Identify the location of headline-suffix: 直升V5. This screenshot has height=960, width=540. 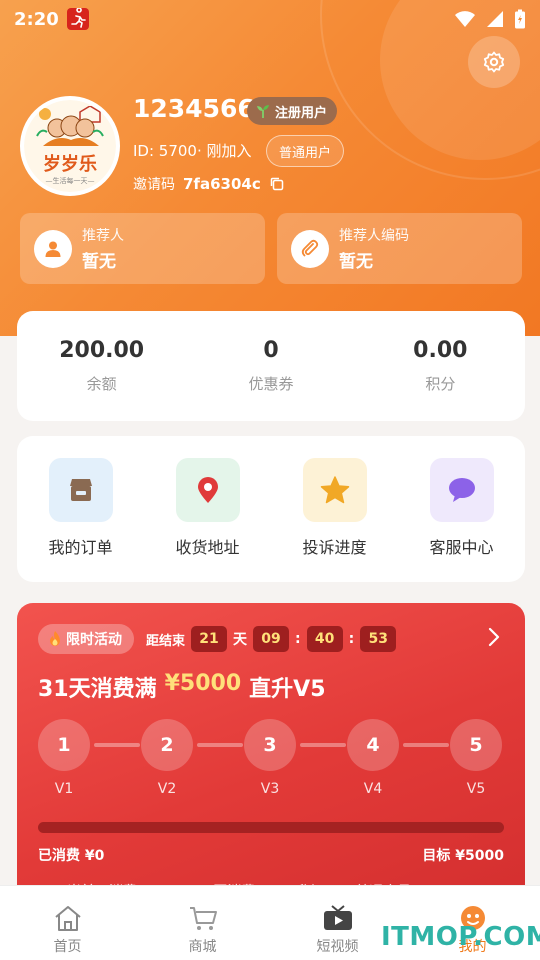
(287, 689).